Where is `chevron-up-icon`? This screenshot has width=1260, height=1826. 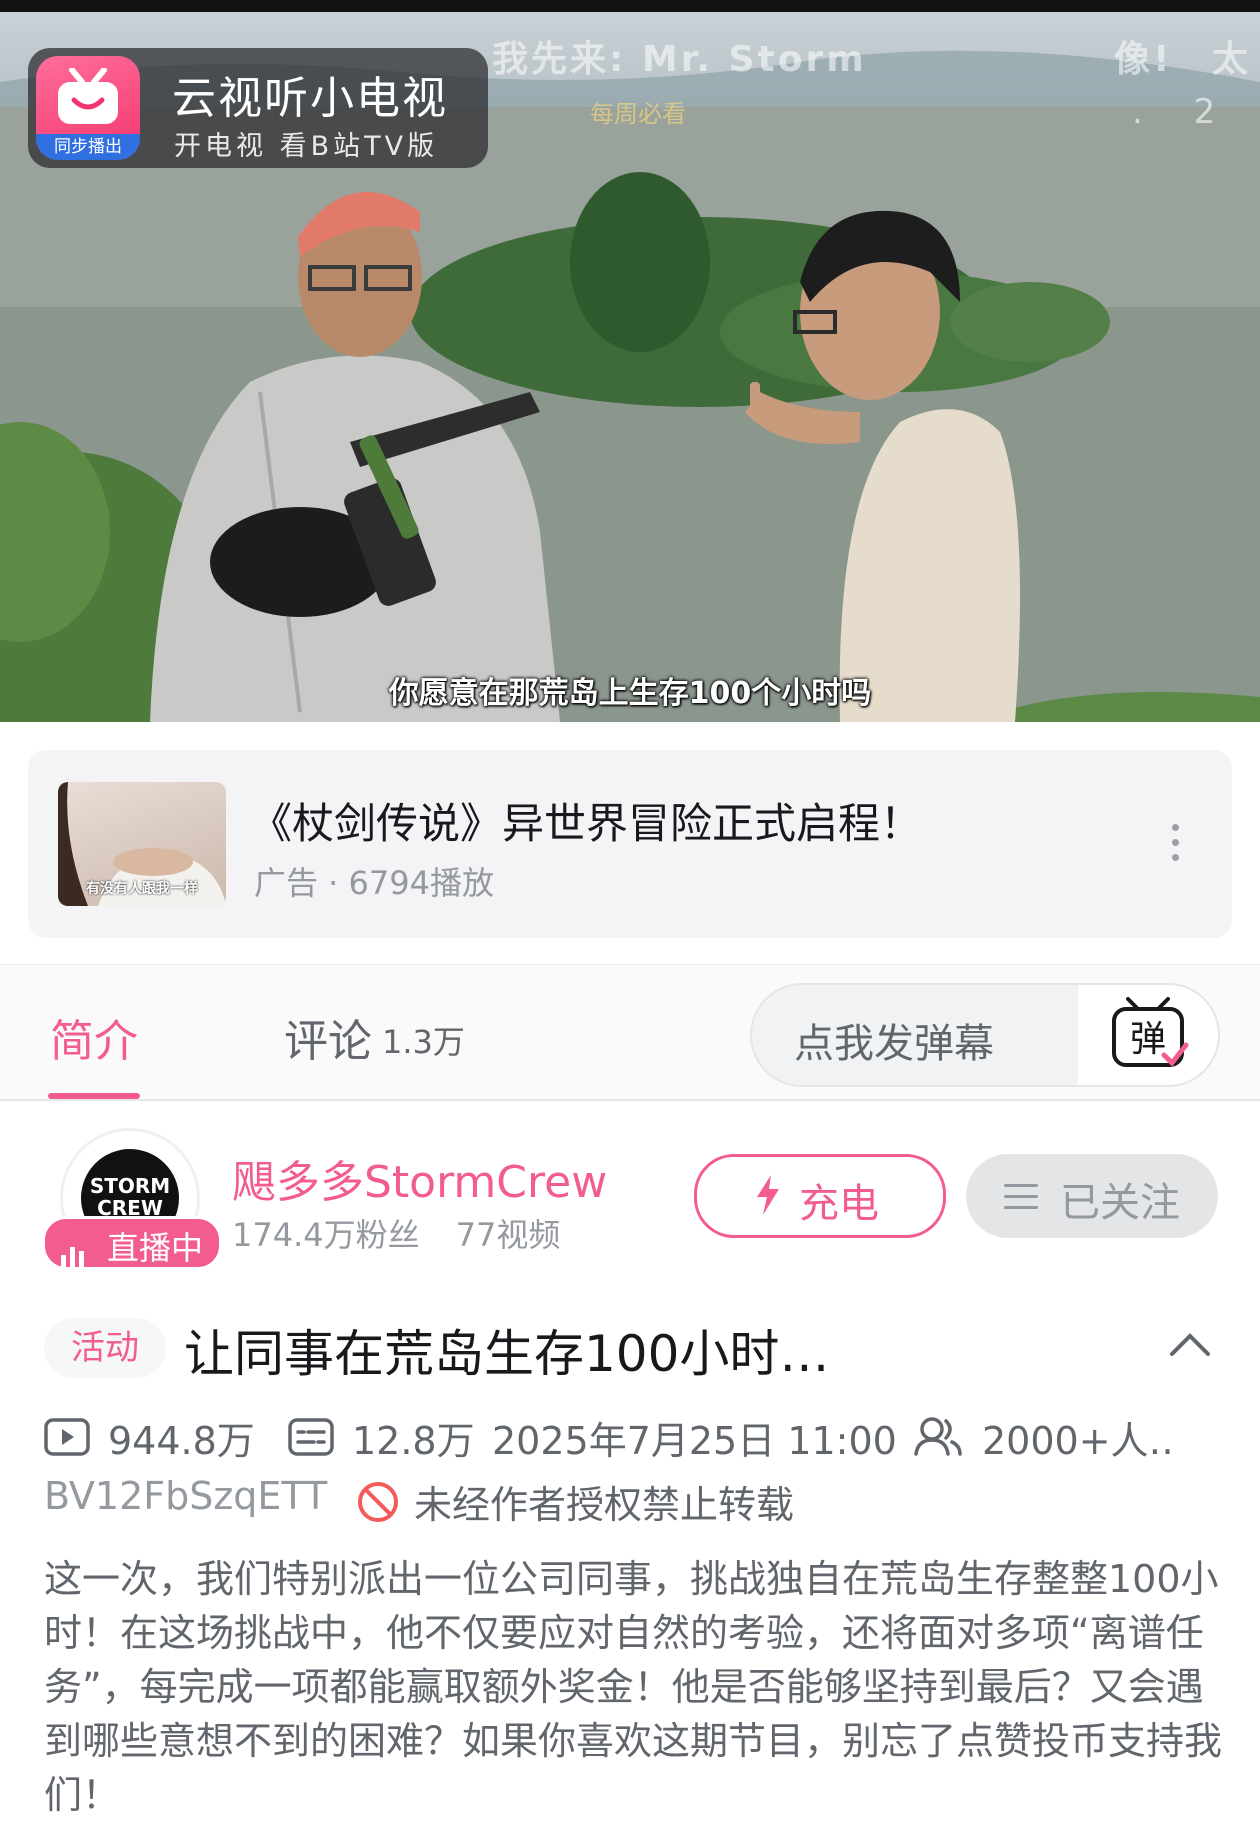 chevron-up-icon is located at coordinates (1190, 1344).